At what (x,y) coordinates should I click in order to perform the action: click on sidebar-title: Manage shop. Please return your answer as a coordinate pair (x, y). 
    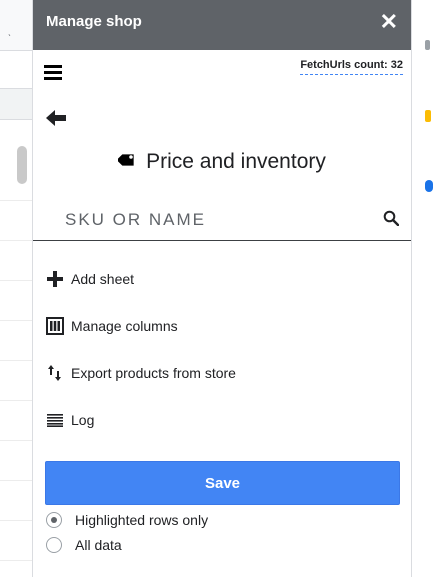
    Looking at the image, I should click on (94, 21).